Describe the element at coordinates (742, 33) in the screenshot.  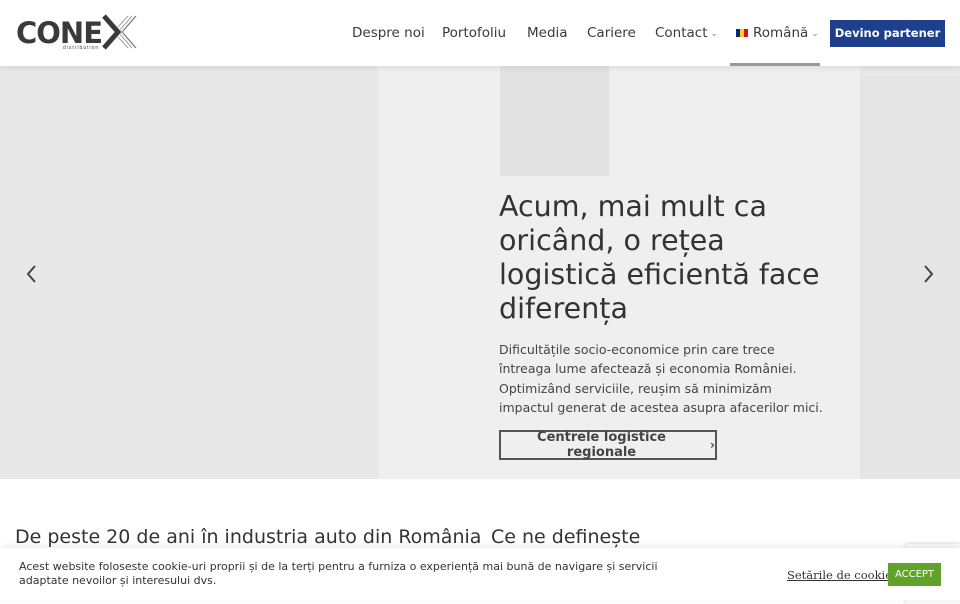
I see `romania-flag-icon` at that location.